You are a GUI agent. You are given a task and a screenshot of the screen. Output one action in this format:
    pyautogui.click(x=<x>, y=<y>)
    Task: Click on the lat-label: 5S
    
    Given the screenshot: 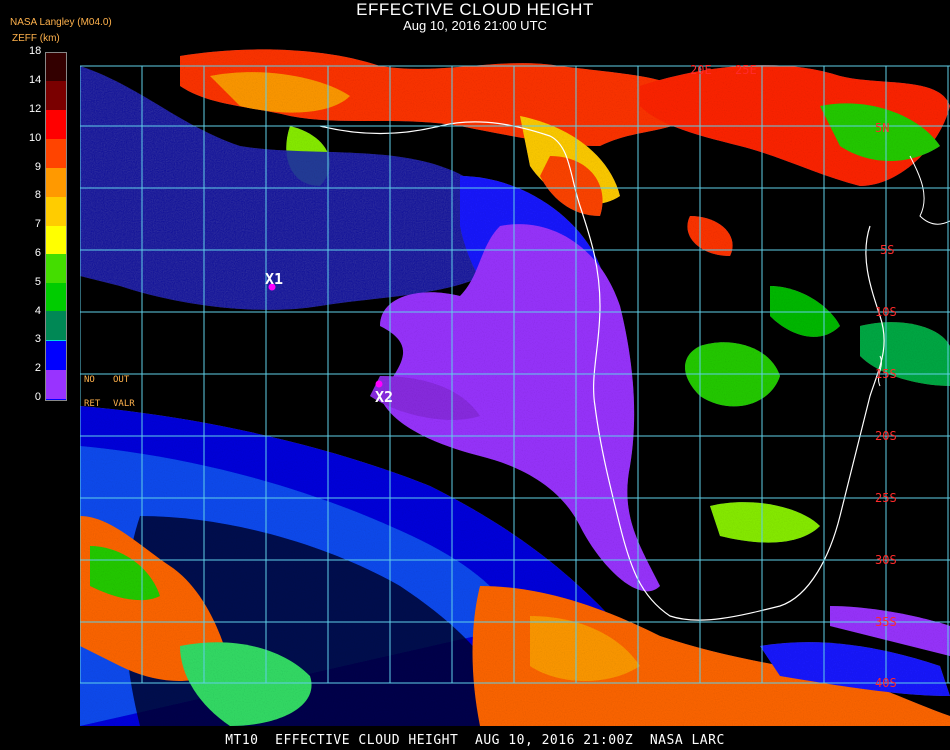 What is the action you would take?
    pyautogui.click(x=887, y=250)
    